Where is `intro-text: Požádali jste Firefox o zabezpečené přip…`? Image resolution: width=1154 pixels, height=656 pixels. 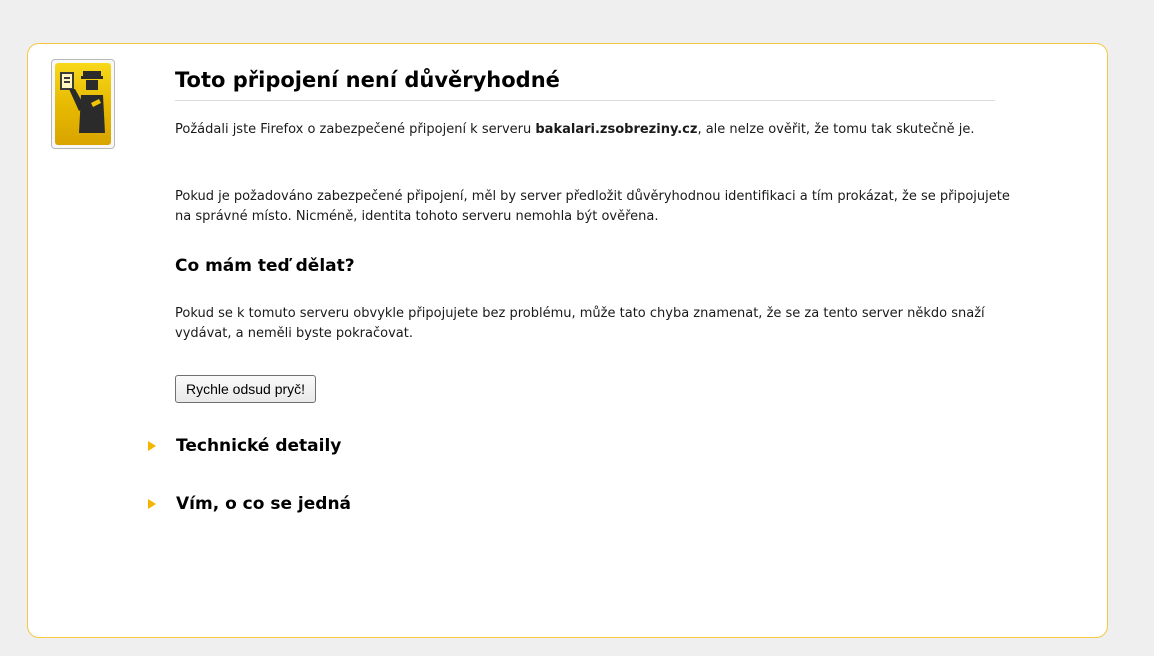
intro-text: Požádali jste Firefox o zabezpečené přip… is located at coordinates (597, 130).